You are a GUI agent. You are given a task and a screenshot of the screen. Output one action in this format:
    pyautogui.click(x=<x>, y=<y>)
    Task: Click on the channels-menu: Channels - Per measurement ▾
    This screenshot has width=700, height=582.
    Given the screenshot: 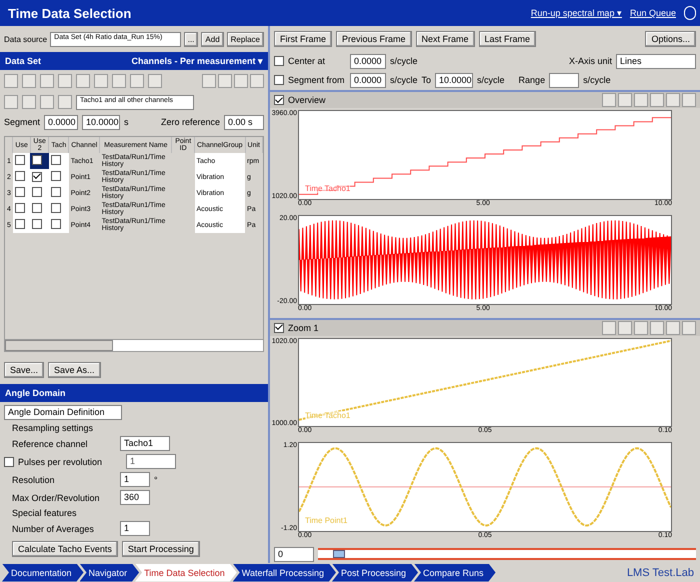 What is the action you would take?
    pyautogui.click(x=197, y=61)
    